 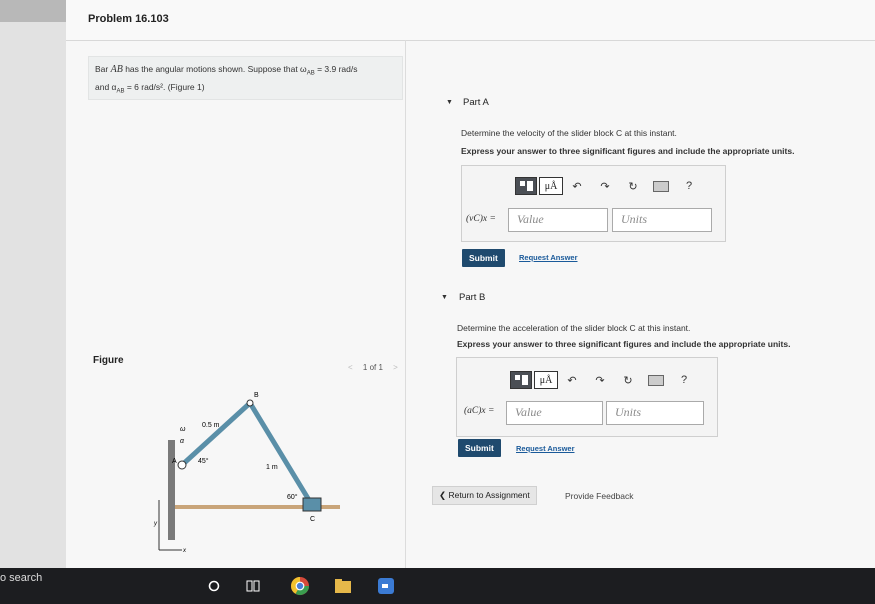 I want to click on part-b-title: Part B, so click(x=472, y=297).